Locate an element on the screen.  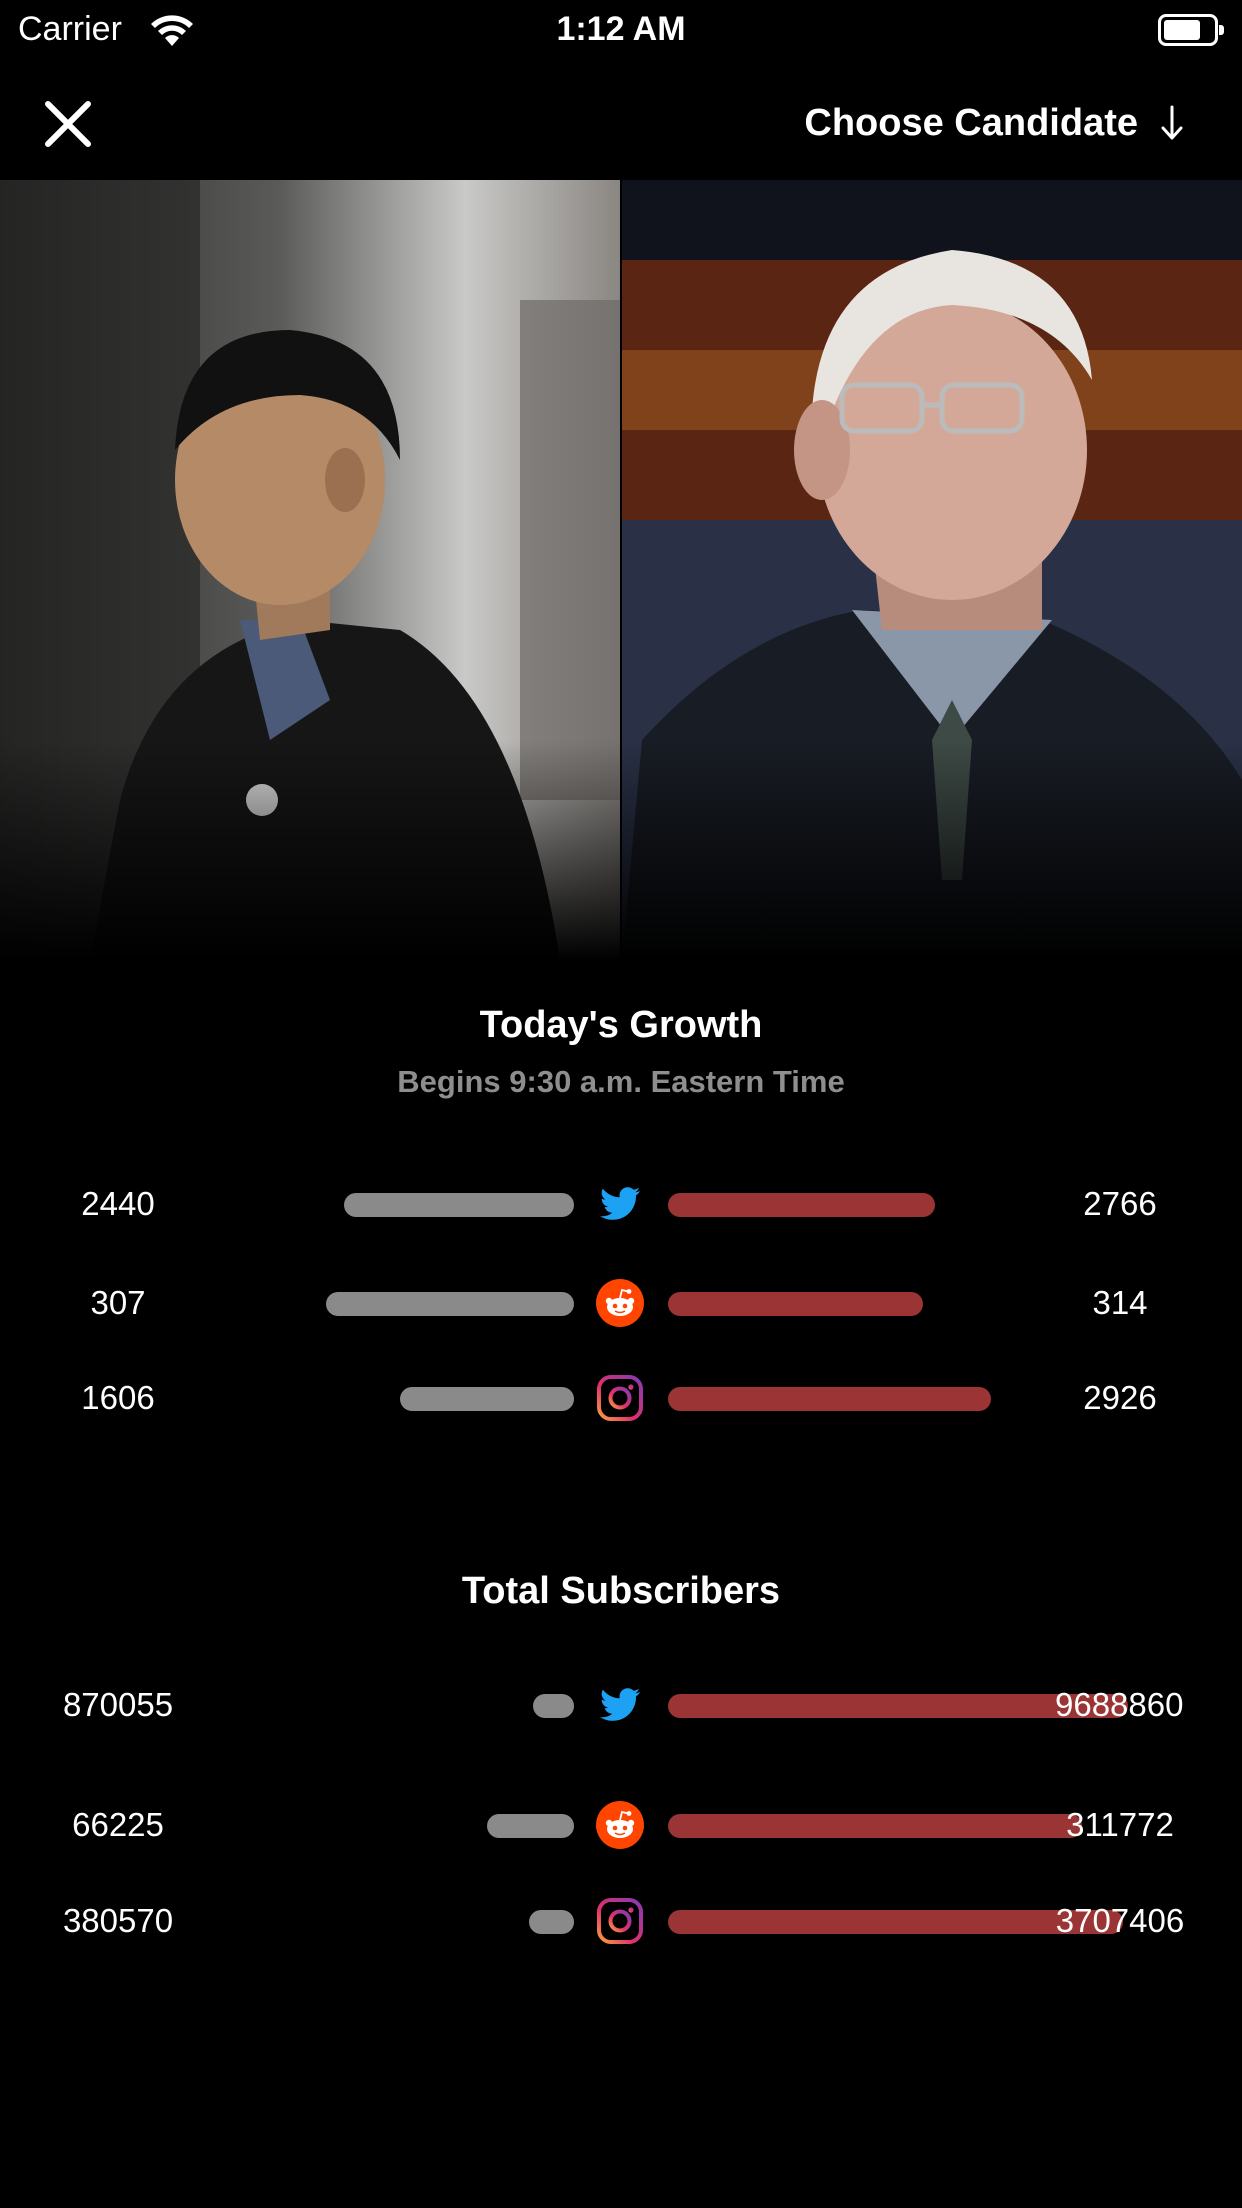
growth-row-twitter: 2440 2766 is located at coordinates (621, 1204).